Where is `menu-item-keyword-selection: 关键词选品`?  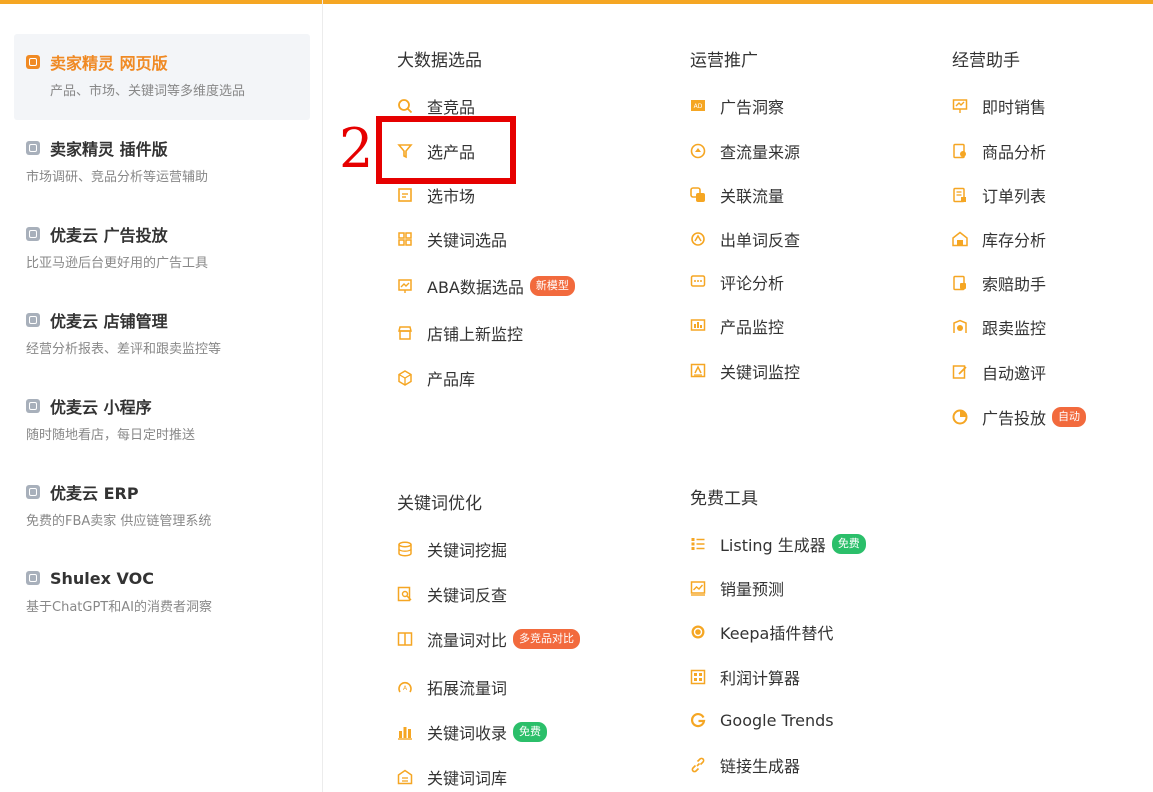
menu-item-keyword-selection: 关键词选品 is located at coordinates (452, 239).